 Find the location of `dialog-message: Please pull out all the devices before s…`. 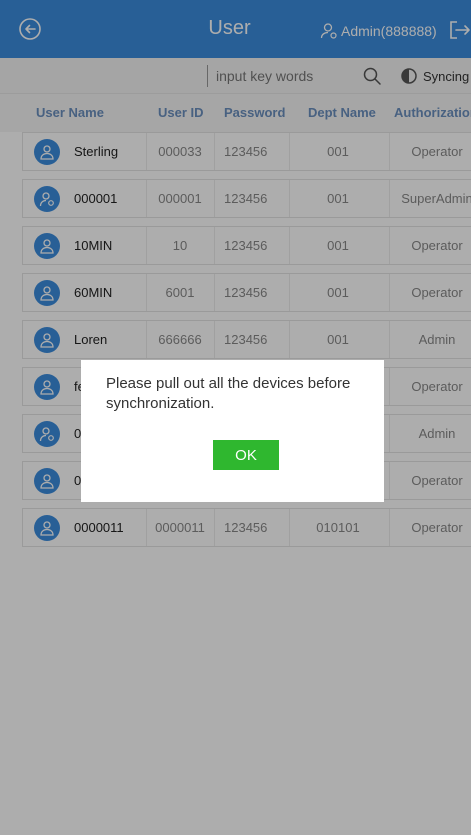

dialog-message: Please pull out all the devices before s… is located at coordinates (228, 393).